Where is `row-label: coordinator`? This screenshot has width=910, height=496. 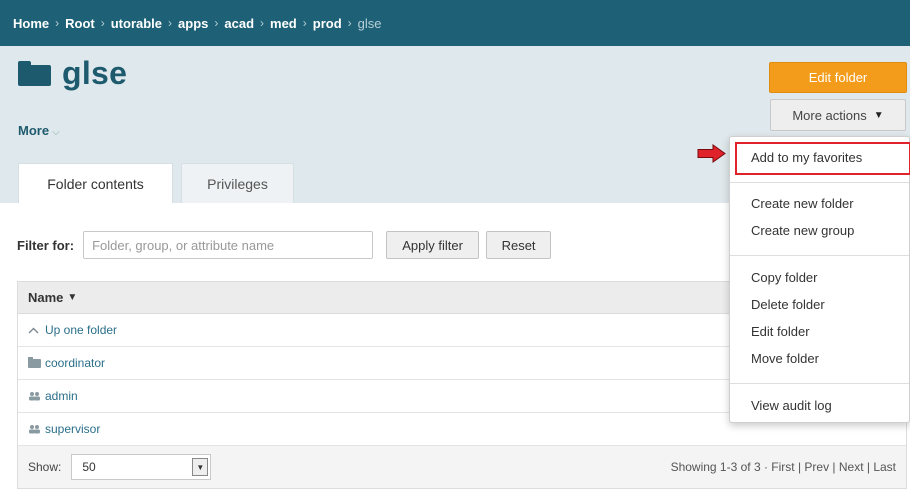
row-label: coordinator is located at coordinates (75, 363).